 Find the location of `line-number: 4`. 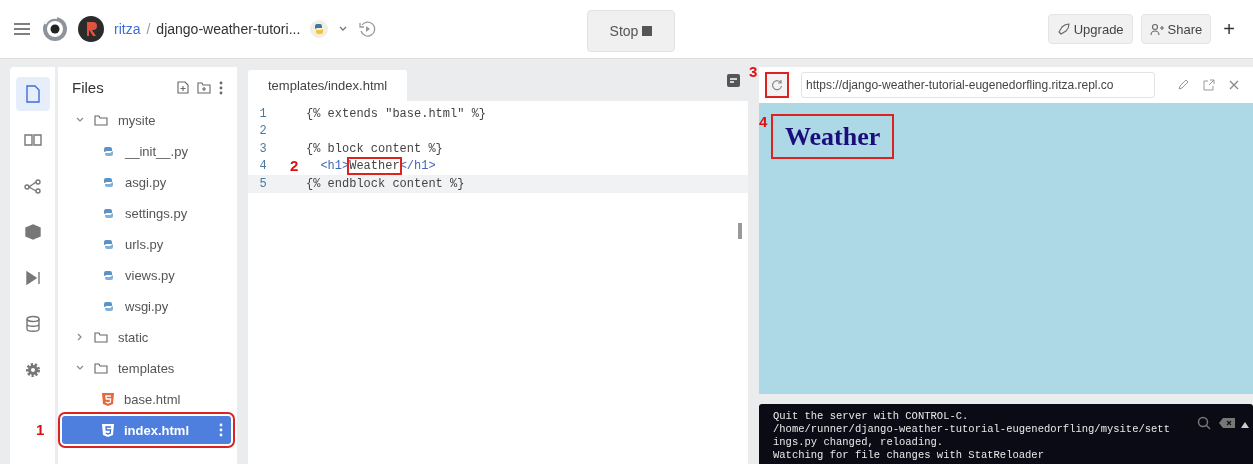

line-number: 4 is located at coordinates (263, 166).